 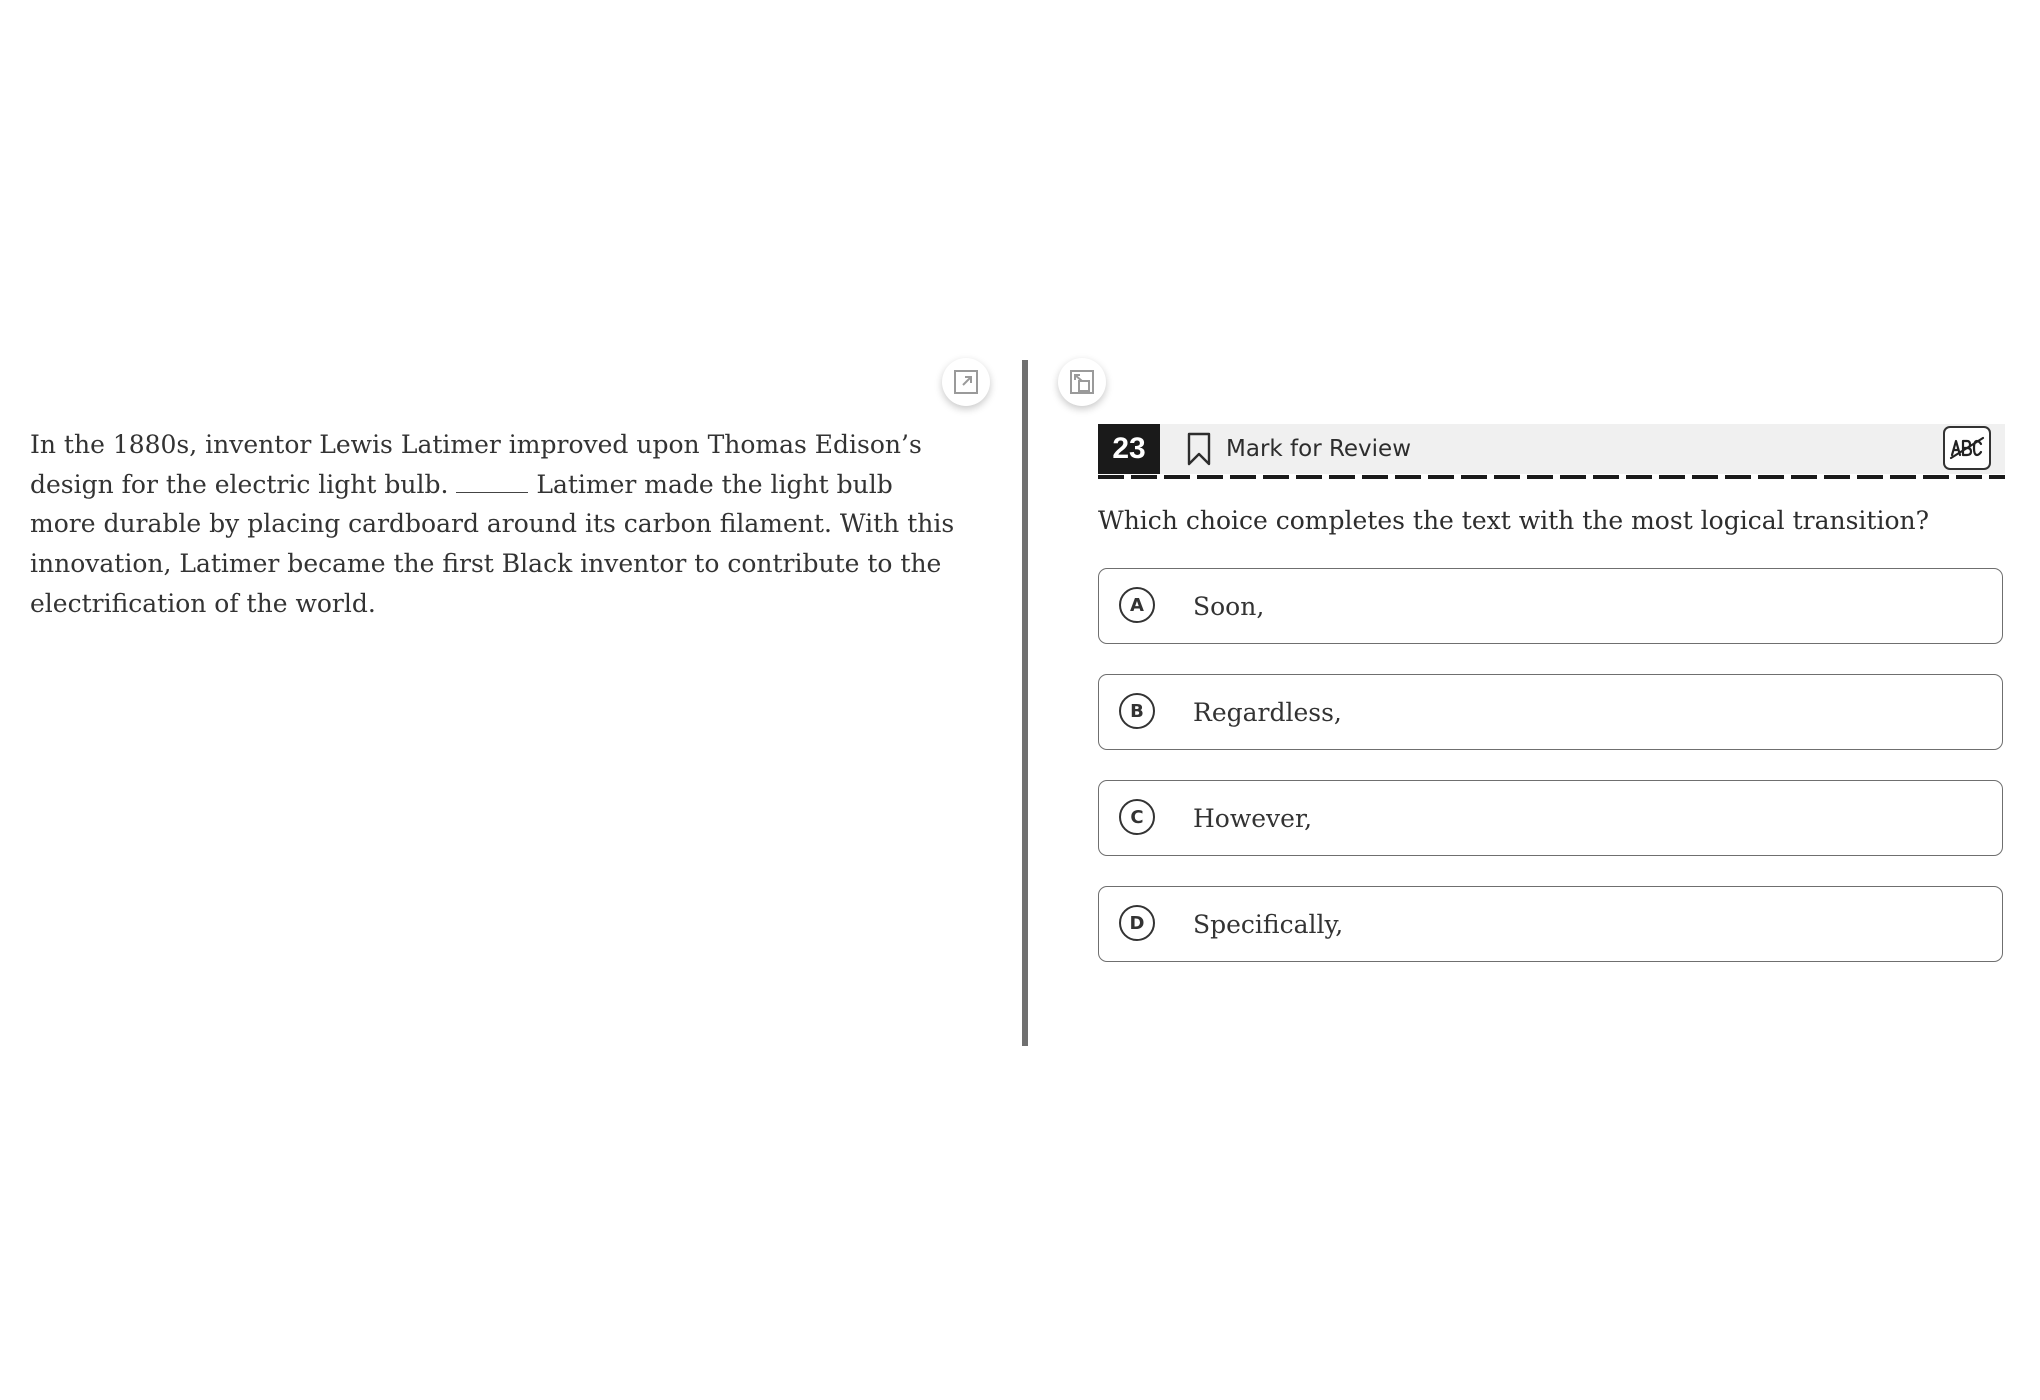 I want to click on answer-choice-d: D Specifically,, so click(x=1550, y=924).